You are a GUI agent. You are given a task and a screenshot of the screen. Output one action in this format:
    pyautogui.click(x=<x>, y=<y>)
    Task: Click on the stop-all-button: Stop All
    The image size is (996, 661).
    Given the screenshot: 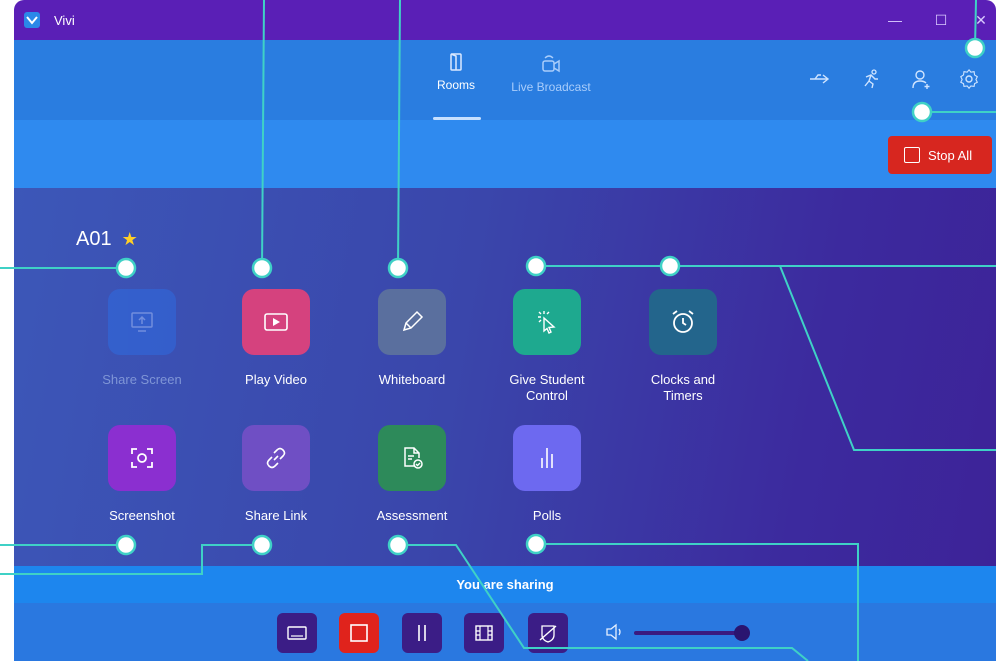 What is the action you would take?
    pyautogui.click(x=940, y=155)
    